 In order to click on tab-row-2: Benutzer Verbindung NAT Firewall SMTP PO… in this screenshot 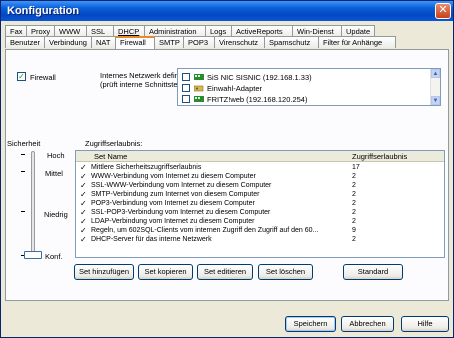, I will do `click(200, 42)`.